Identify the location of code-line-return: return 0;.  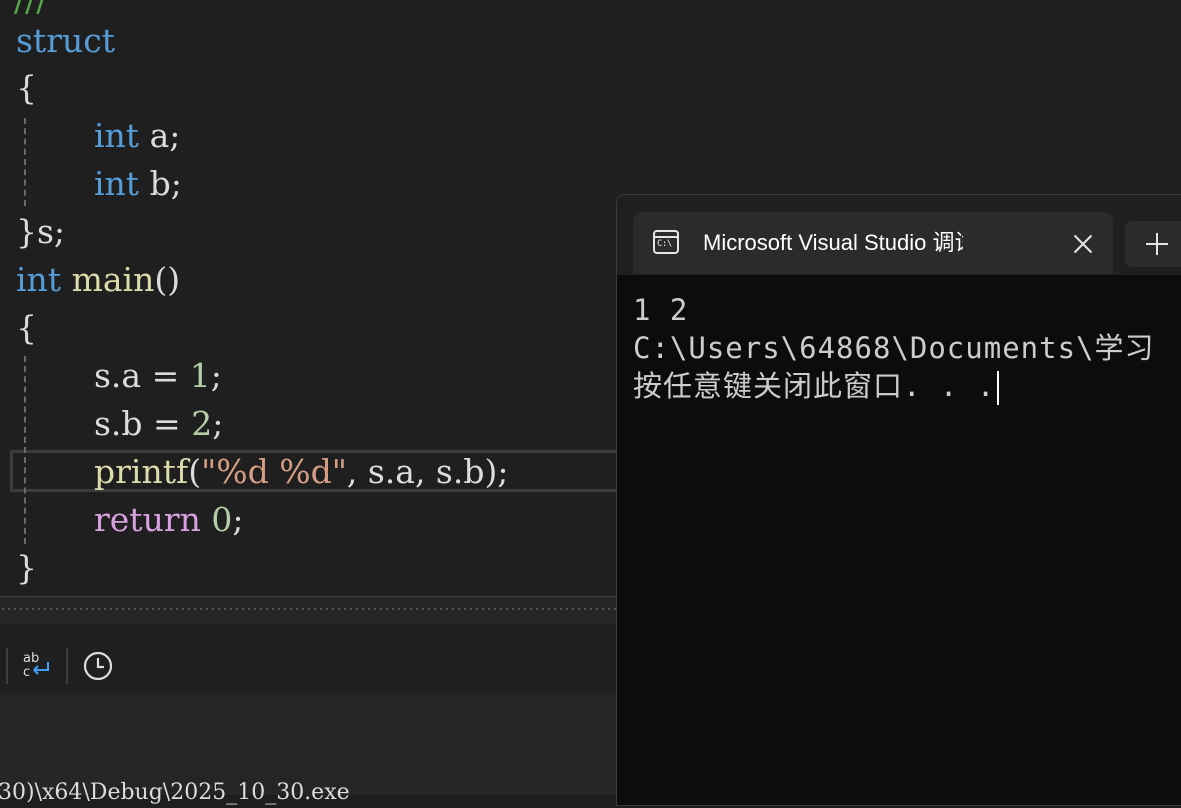
(169, 519).